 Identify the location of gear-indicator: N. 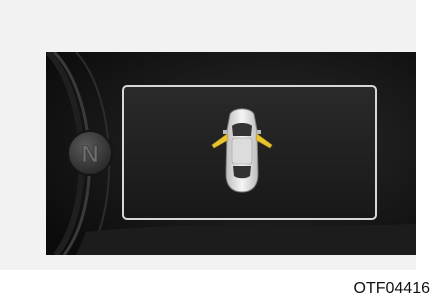
(90, 153).